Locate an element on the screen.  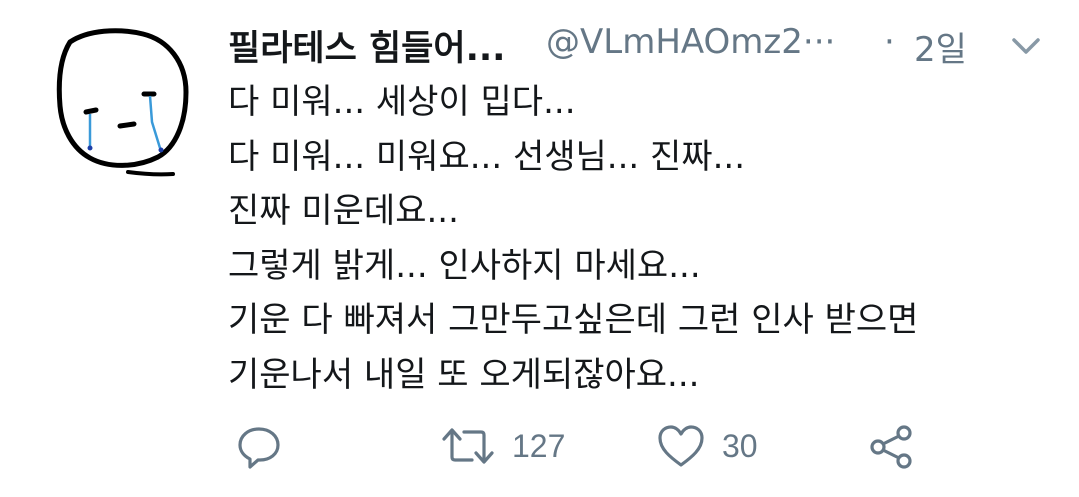
retweet-button: 127 is located at coordinates (502, 446).